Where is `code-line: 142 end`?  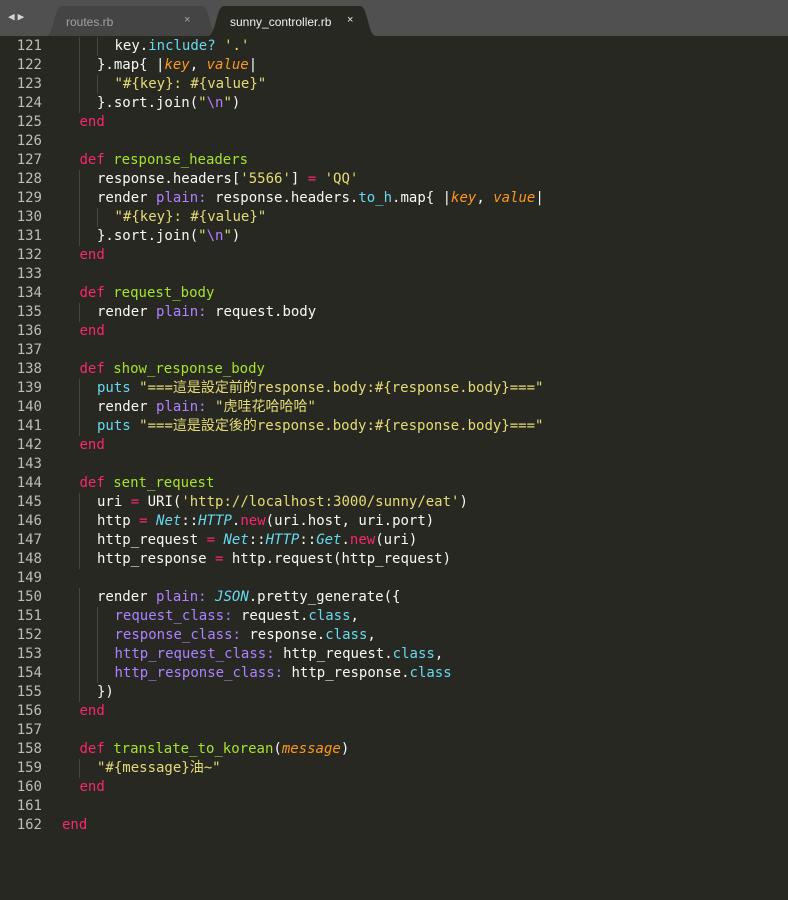 code-line: 142 end is located at coordinates (394, 445).